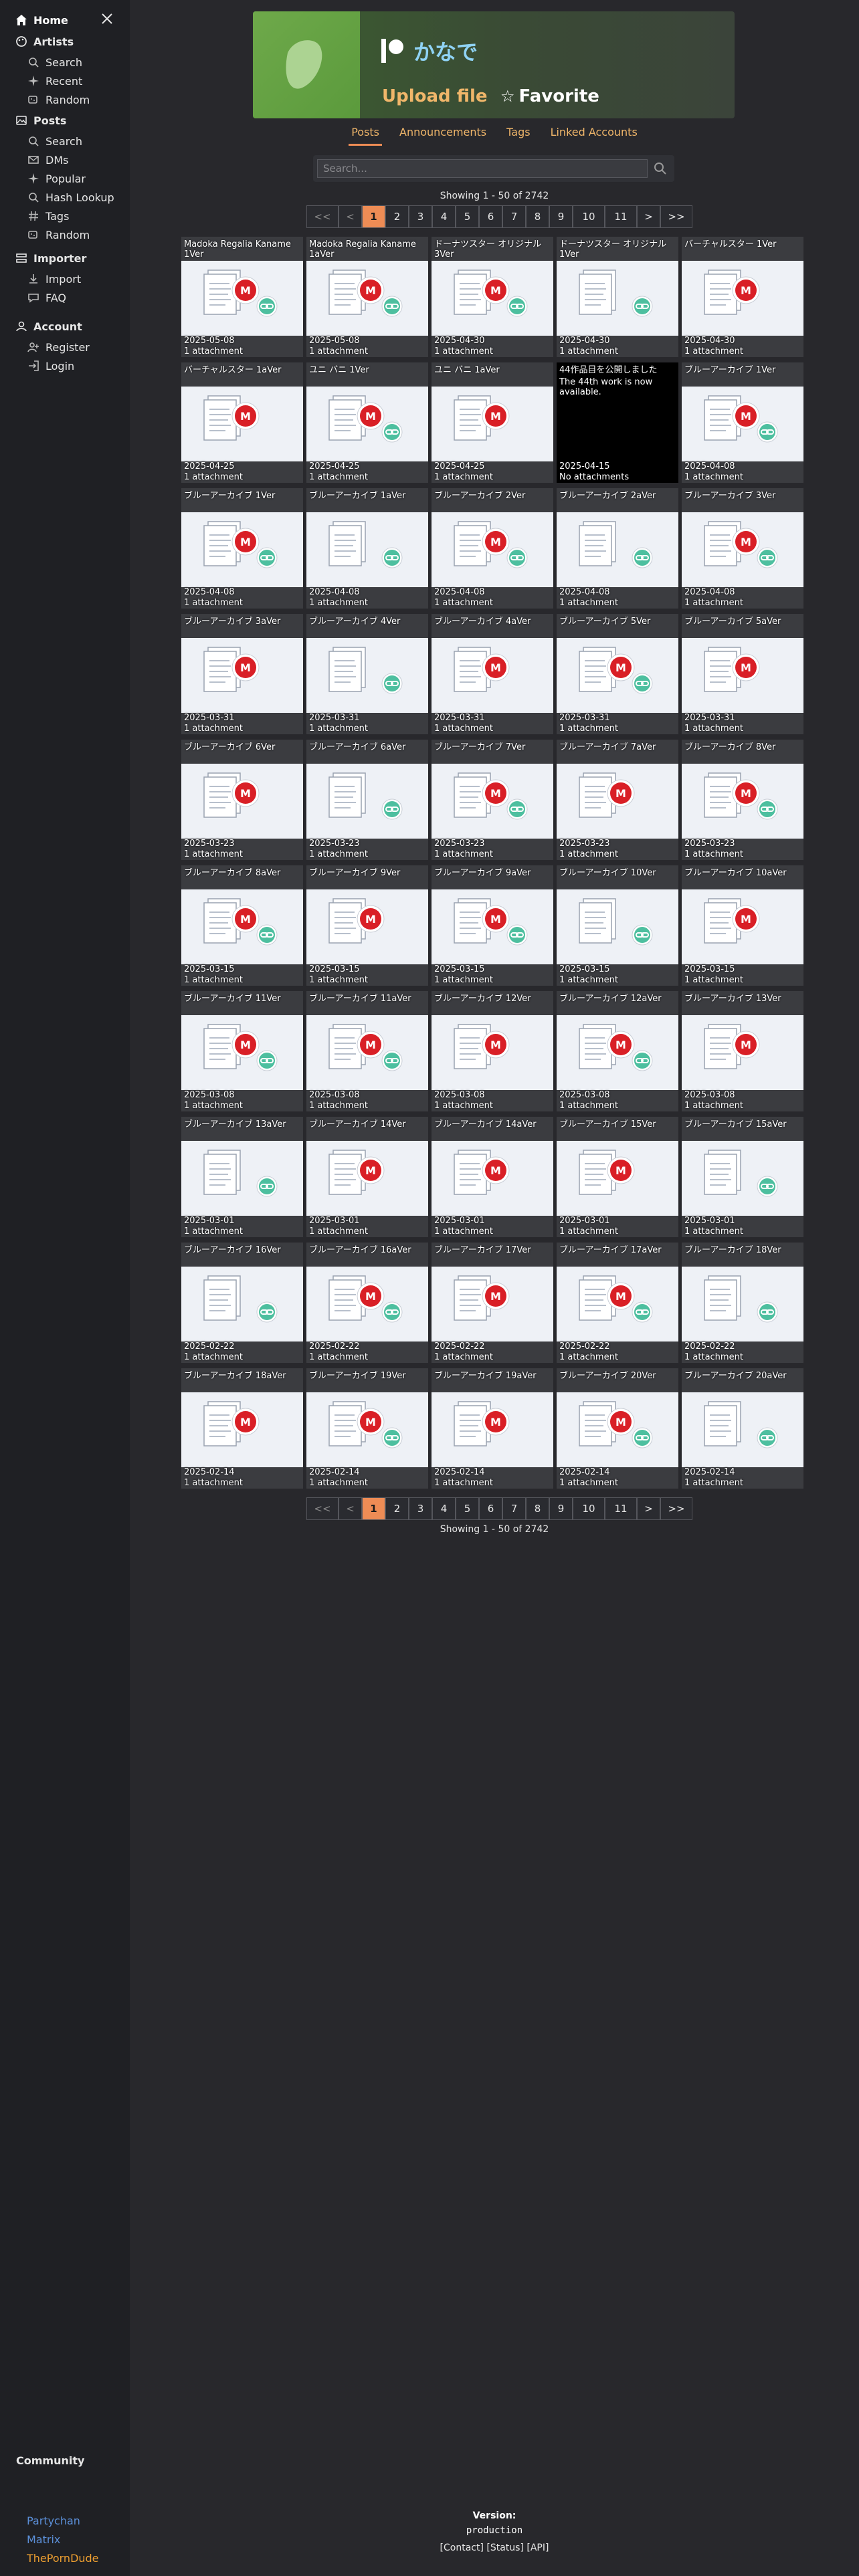 The height and width of the screenshot is (2576, 859). Describe the element at coordinates (54, 81) in the screenshot. I see `sidebar-item-artists-recent: Recent` at that location.